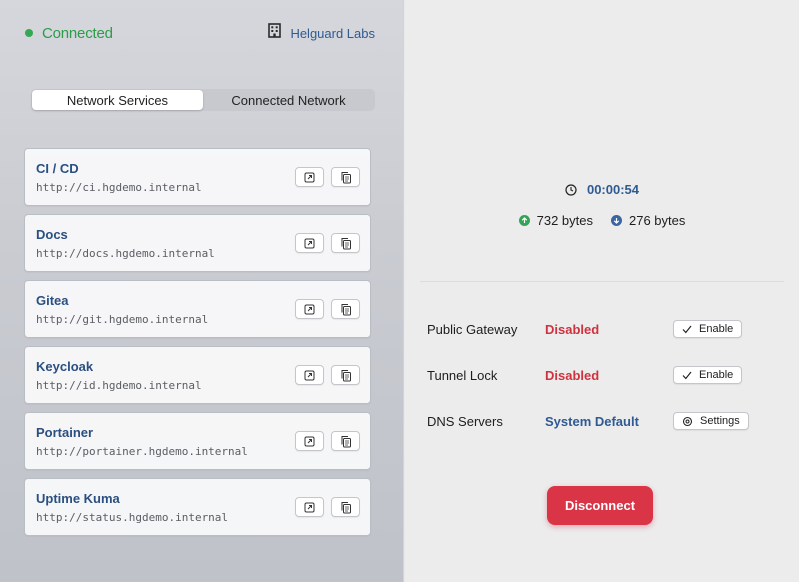  Describe the element at coordinates (65, 366) in the screenshot. I see `service-name: Keycloak` at that location.